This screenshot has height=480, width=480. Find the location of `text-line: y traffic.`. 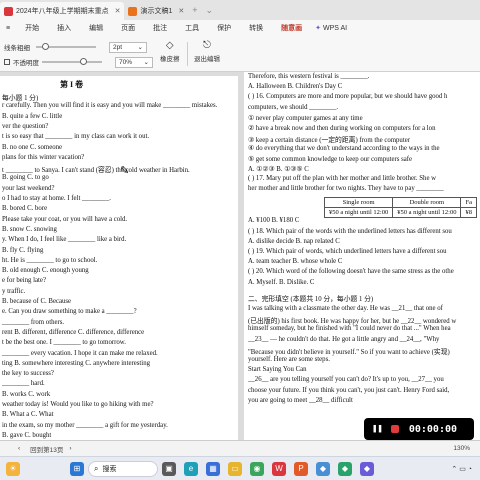

text-line: y traffic. is located at coordinates (14, 291).